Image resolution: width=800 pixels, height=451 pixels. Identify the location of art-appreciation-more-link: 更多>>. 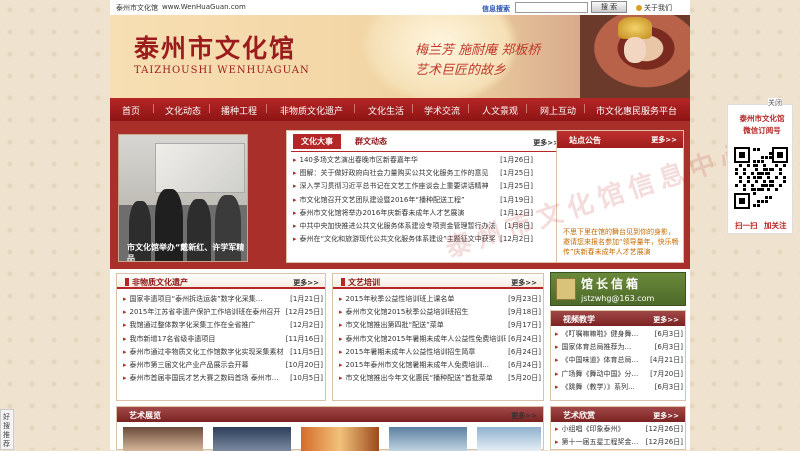
(666, 416).